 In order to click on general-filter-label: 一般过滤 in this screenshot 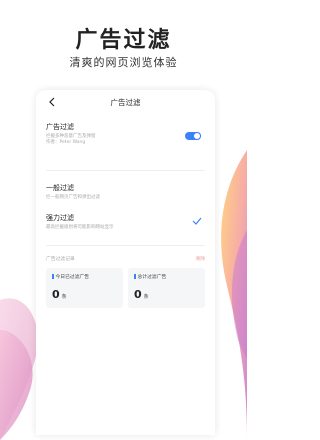, I will do `click(60, 188)`.